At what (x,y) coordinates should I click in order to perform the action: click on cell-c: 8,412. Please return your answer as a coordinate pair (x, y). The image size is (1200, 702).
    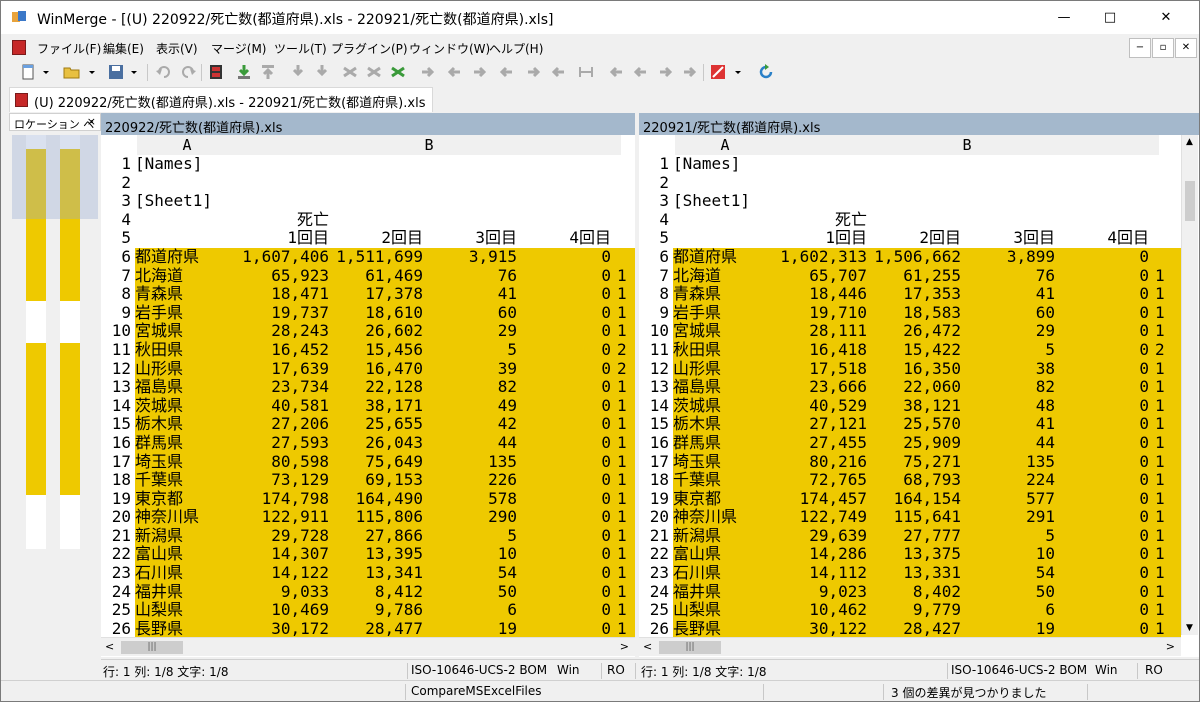
    Looking at the image, I should click on (376, 592).